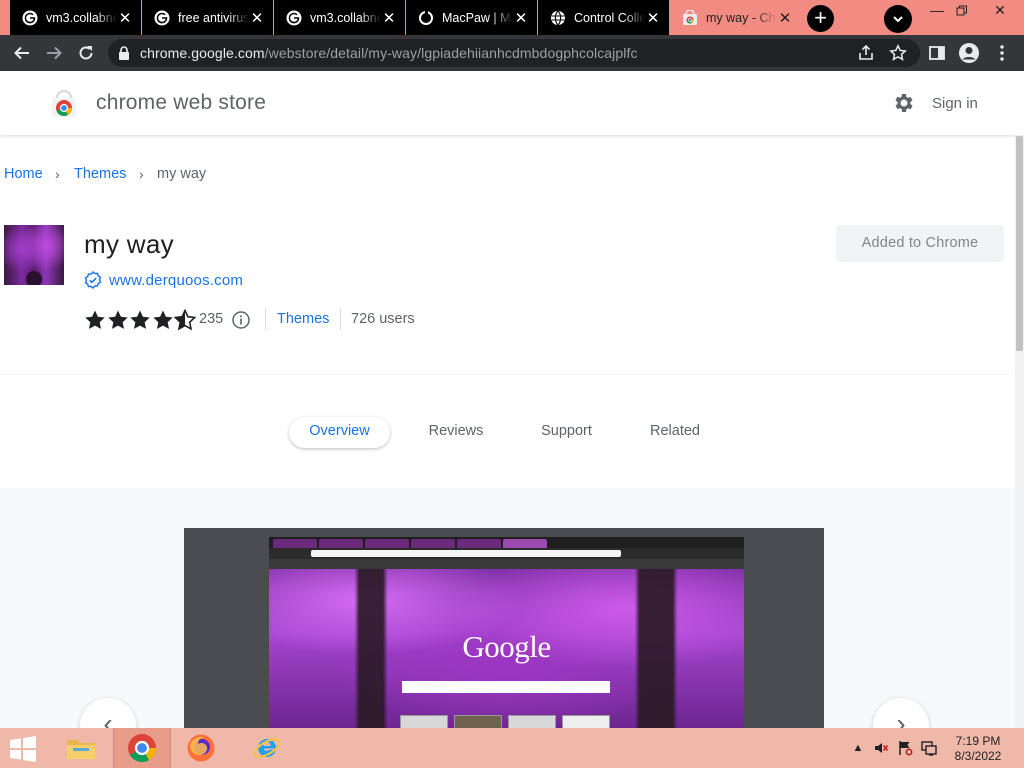  Describe the element at coordinates (506, 553) in the screenshot. I see `preview-address-bar` at that location.